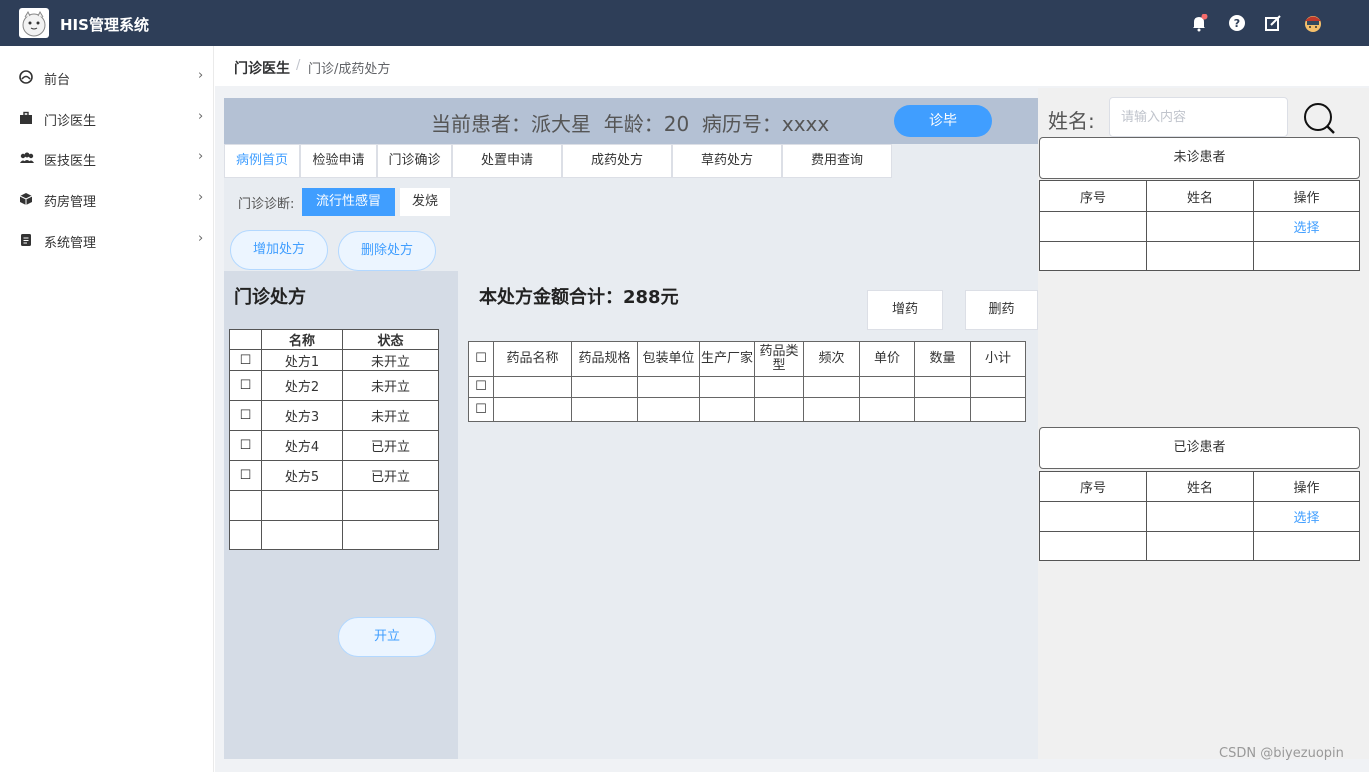  Describe the element at coordinates (26, 240) in the screenshot. I see `document-icon` at that location.